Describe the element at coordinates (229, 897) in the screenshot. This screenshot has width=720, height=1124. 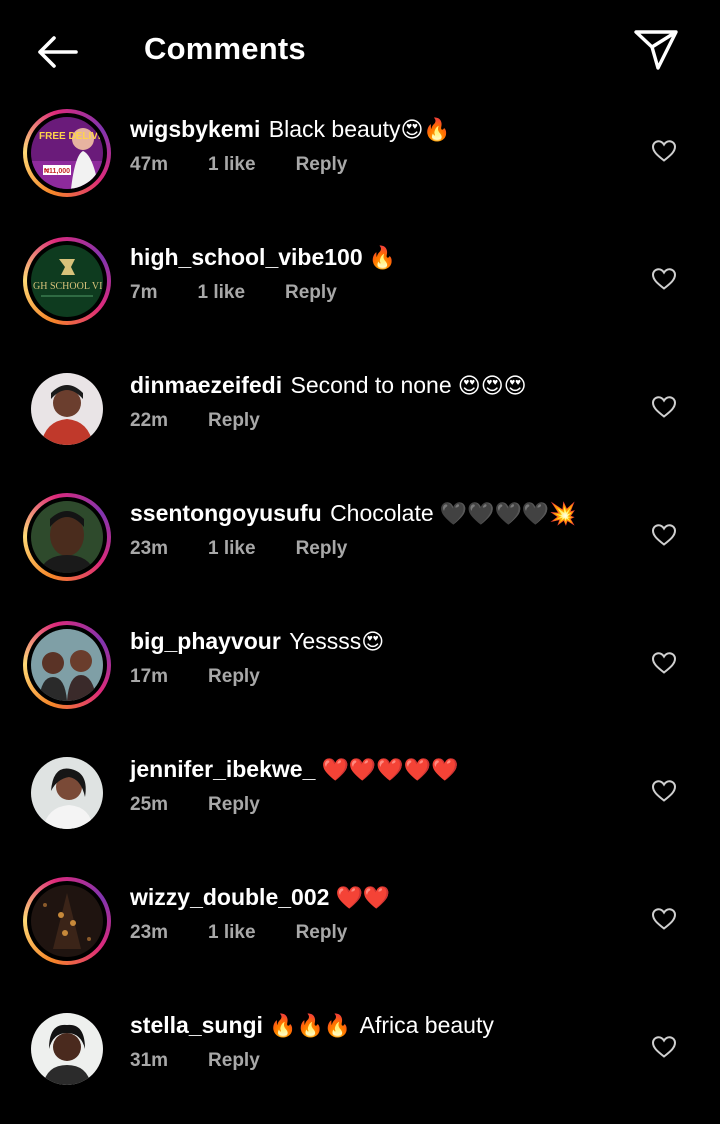
I see `comment-username: wizzy_double_002` at that location.